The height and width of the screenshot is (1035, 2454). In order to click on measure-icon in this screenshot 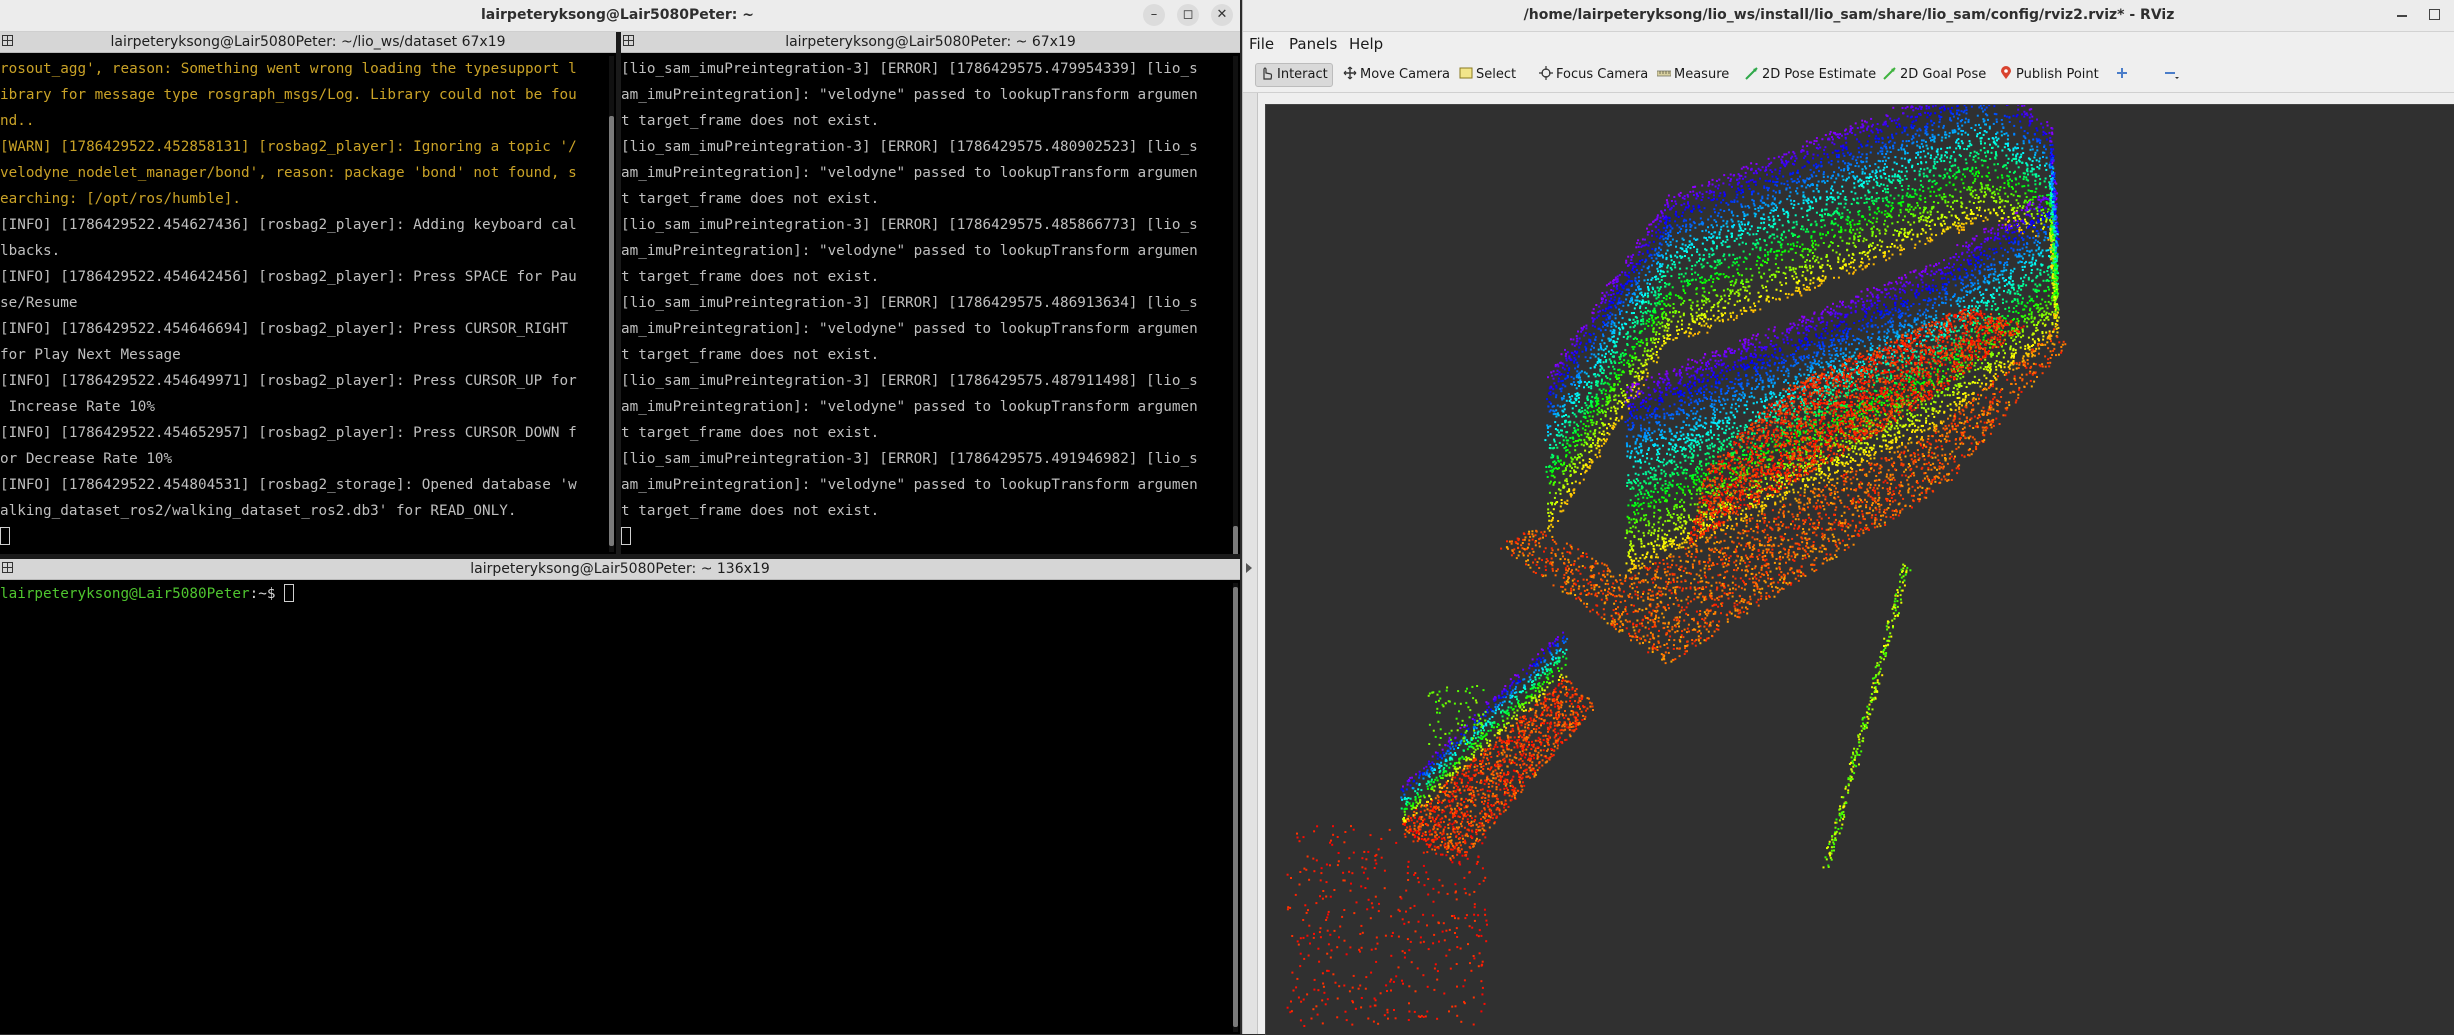, I will do `click(1664, 73)`.